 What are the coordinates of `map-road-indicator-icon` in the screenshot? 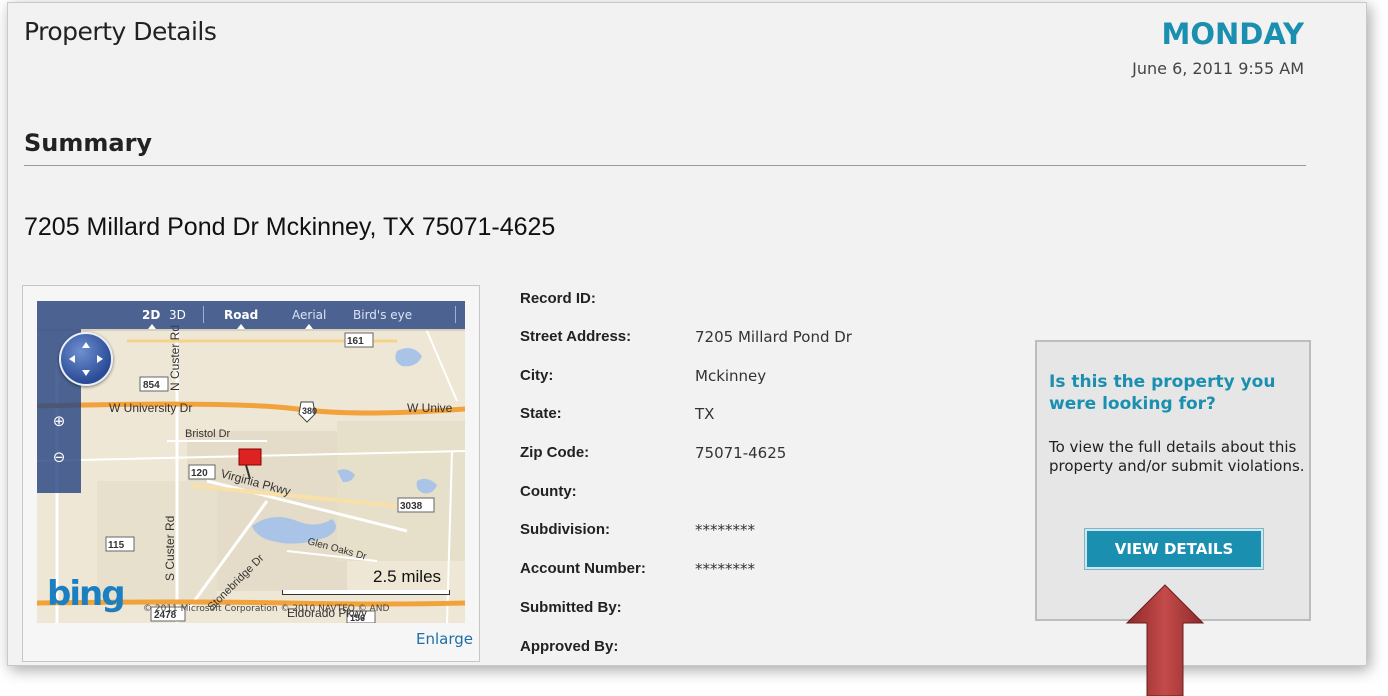 It's located at (241, 326).